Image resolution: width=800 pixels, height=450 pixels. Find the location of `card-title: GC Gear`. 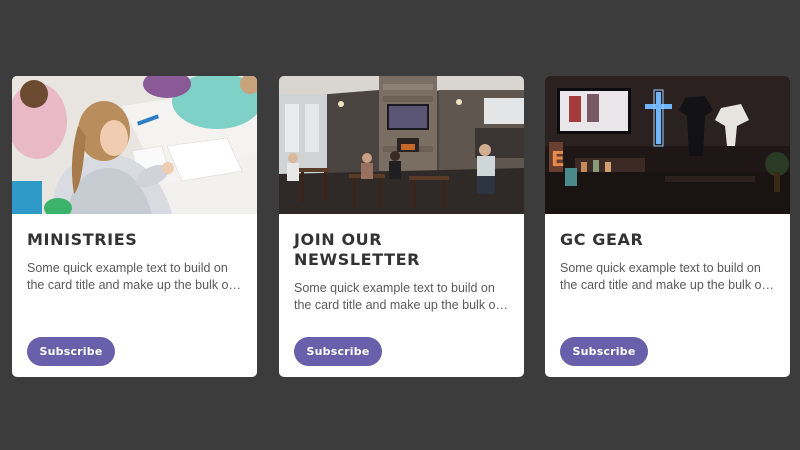

card-title: GC Gear is located at coordinates (602, 239).